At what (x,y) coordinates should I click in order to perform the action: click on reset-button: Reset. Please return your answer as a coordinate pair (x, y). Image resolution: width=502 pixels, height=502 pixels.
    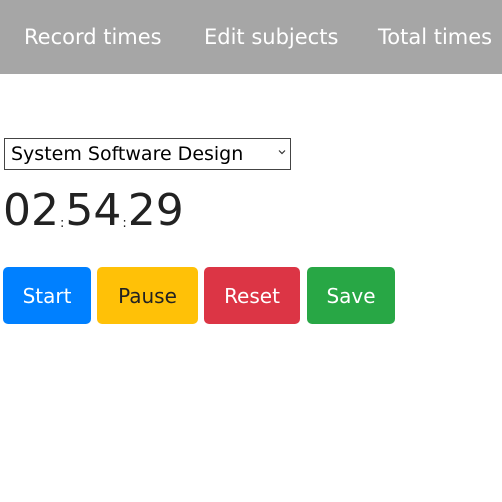
    Looking at the image, I should click on (252, 295).